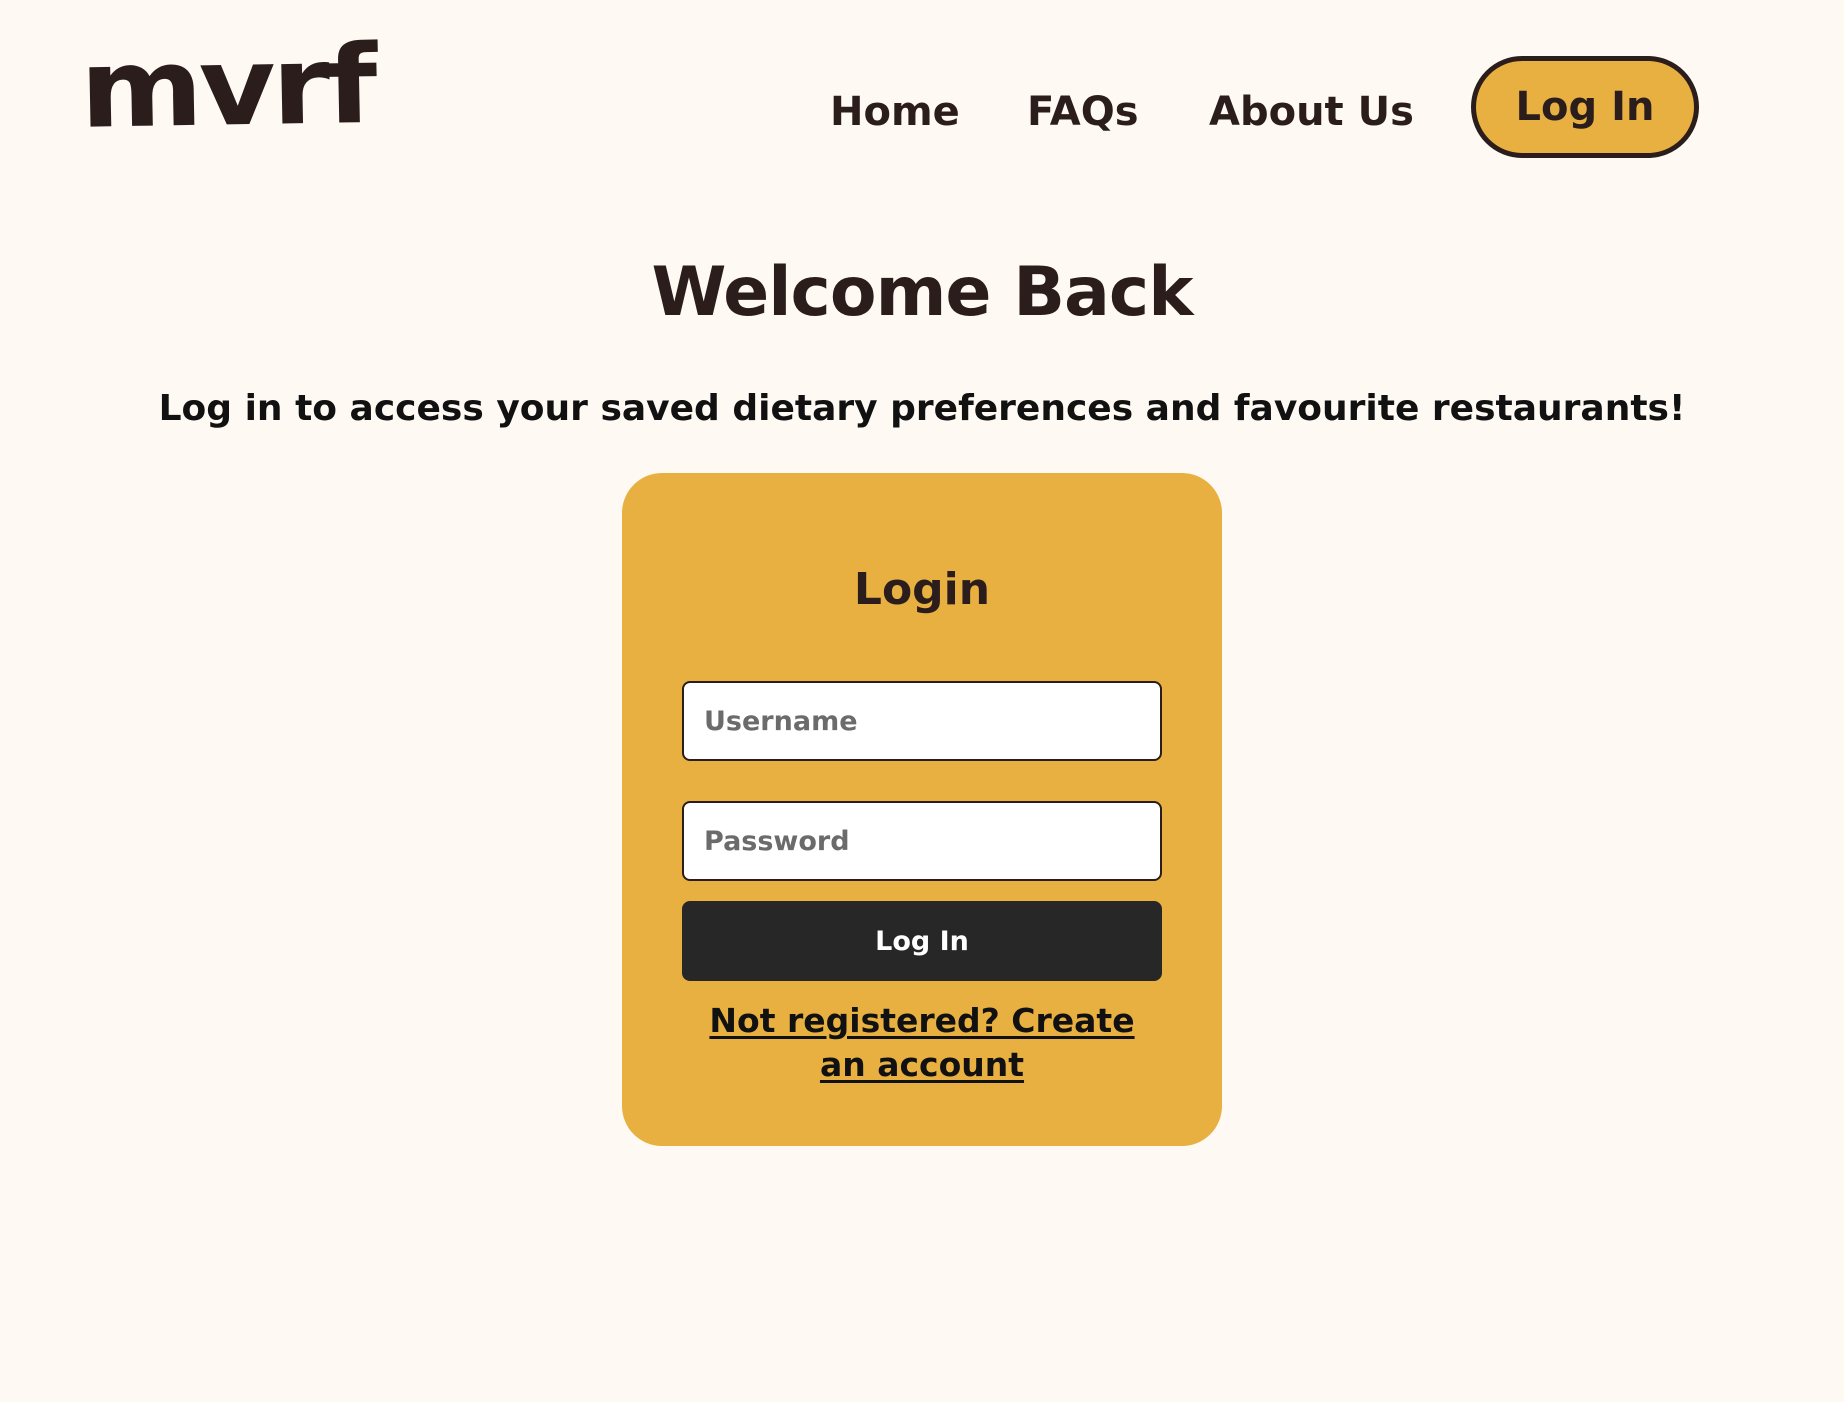  What do you see at coordinates (1311, 112) in the screenshot?
I see `nav-link-about-us: About Us` at bounding box center [1311, 112].